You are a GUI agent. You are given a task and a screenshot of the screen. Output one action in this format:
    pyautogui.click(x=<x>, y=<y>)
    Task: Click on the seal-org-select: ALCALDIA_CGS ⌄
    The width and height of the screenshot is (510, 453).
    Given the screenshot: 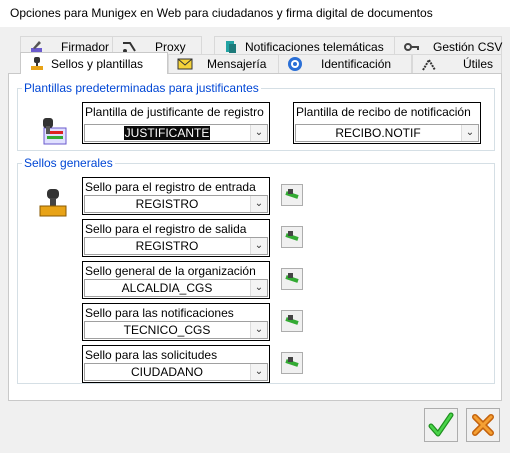 What is the action you would take?
    pyautogui.click(x=176, y=288)
    